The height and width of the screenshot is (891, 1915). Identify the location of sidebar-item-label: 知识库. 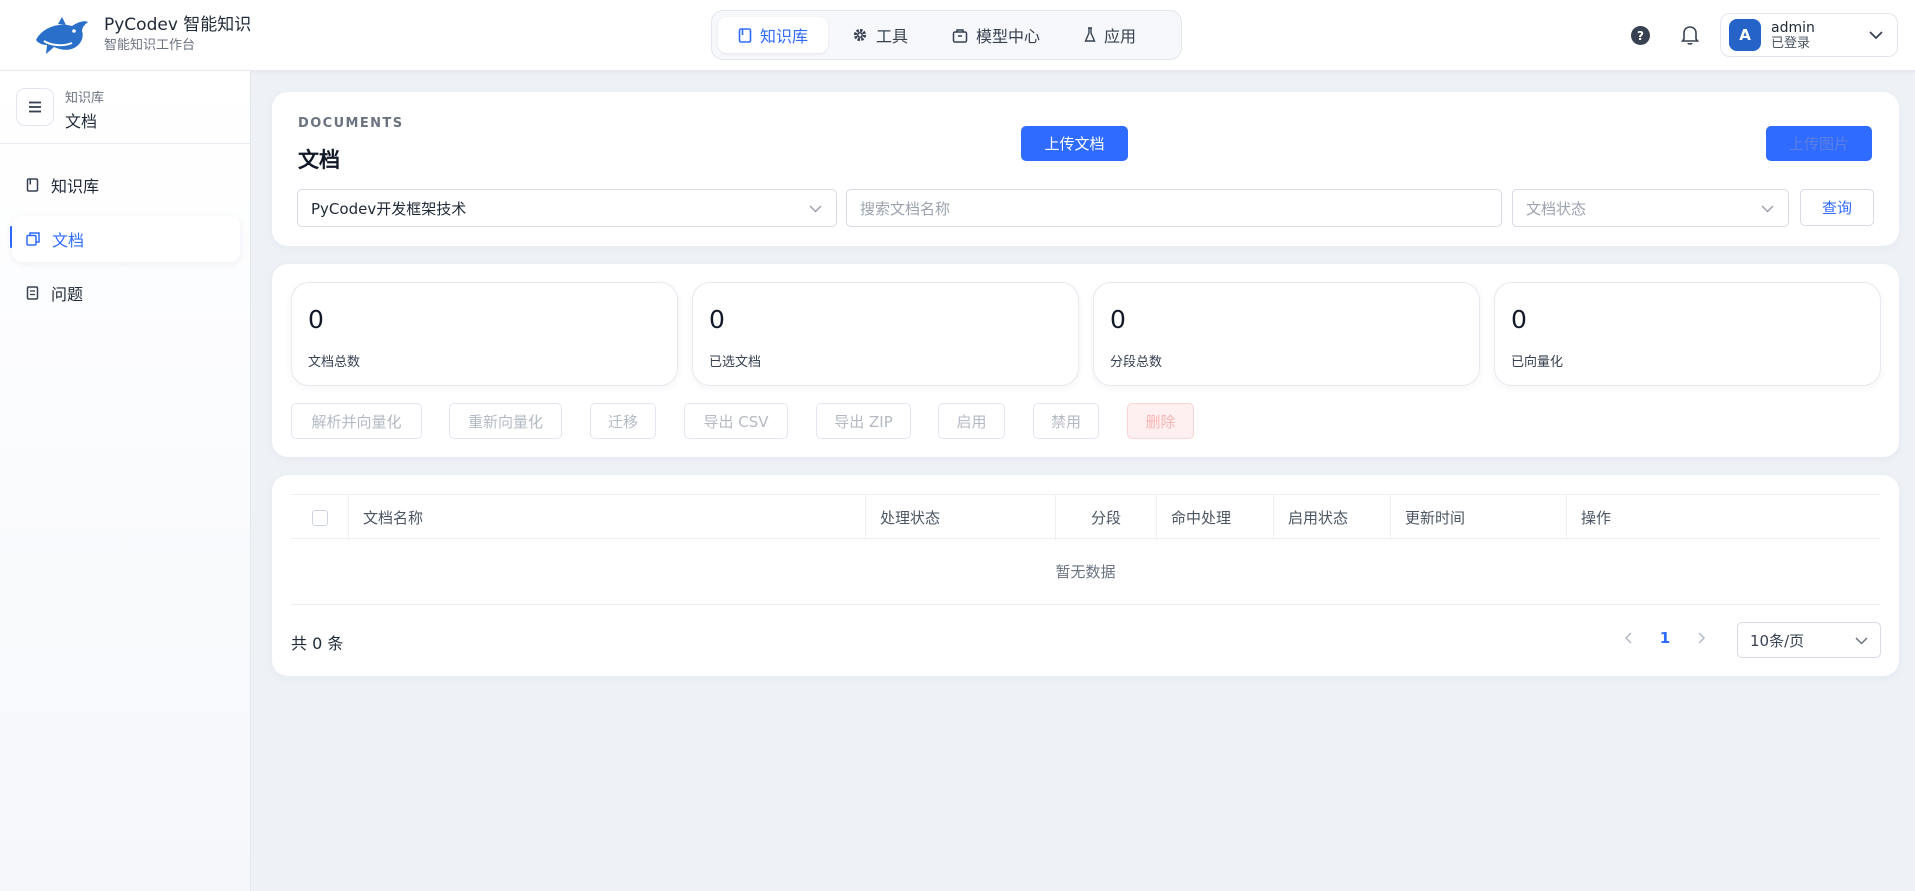
(75, 186).